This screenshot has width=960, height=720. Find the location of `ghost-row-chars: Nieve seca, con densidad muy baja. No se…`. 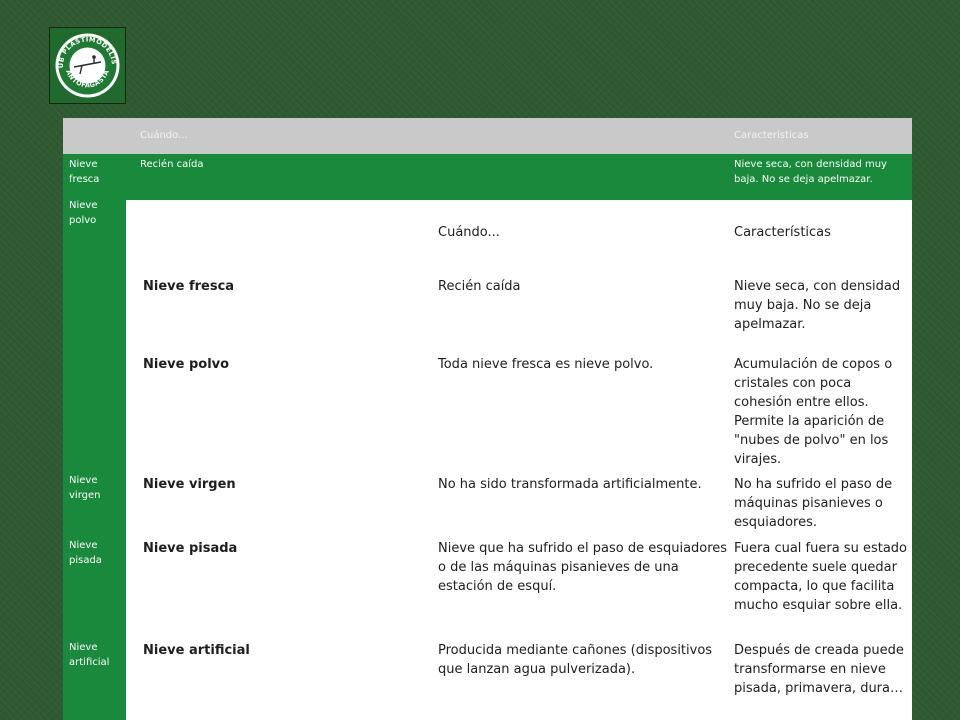

ghost-row-chars: Nieve seca, con densidad muy baja. No se… is located at coordinates (810, 172).